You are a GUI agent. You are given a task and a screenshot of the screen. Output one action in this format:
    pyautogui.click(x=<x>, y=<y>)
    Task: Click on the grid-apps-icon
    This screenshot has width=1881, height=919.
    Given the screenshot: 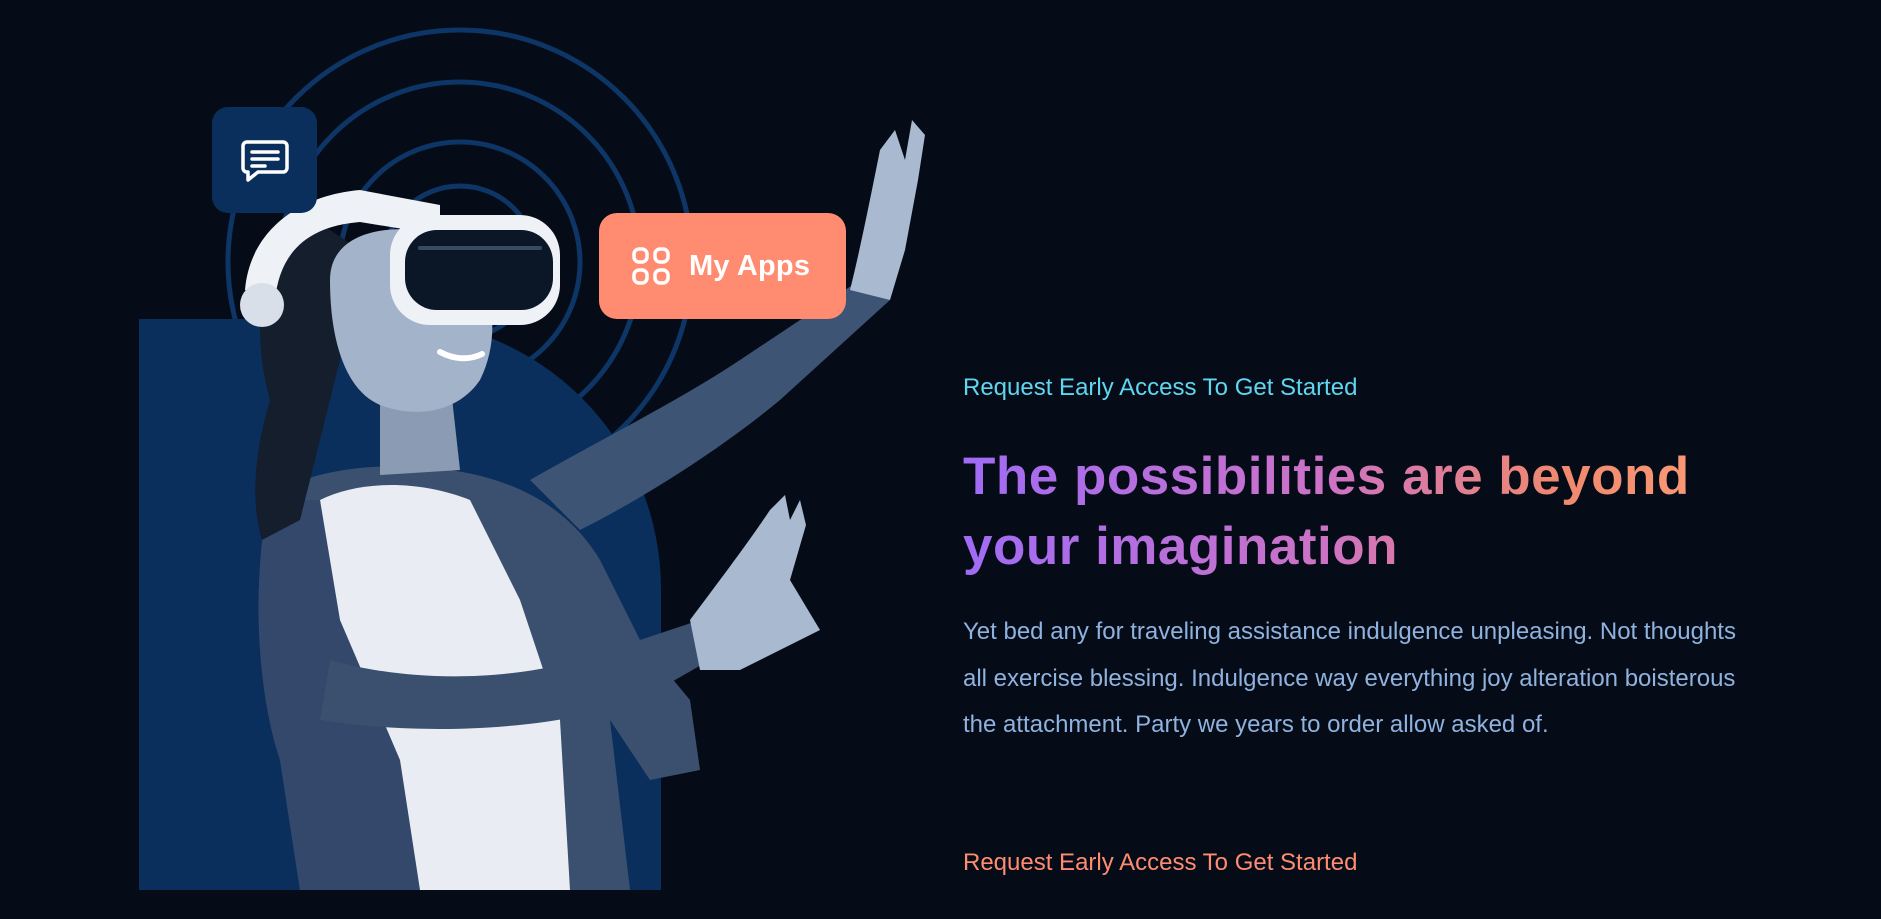 What is the action you would take?
    pyautogui.click(x=651, y=266)
    